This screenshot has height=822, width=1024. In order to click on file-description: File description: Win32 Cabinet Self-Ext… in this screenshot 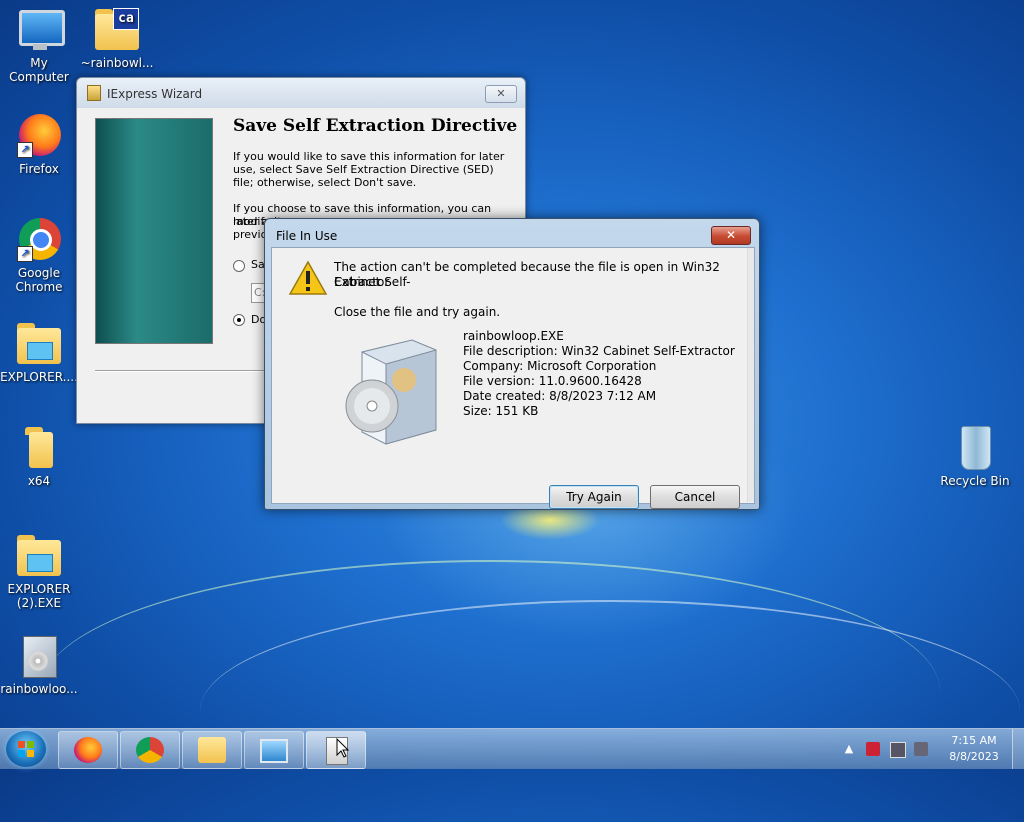, I will do `click(599, 351)`.